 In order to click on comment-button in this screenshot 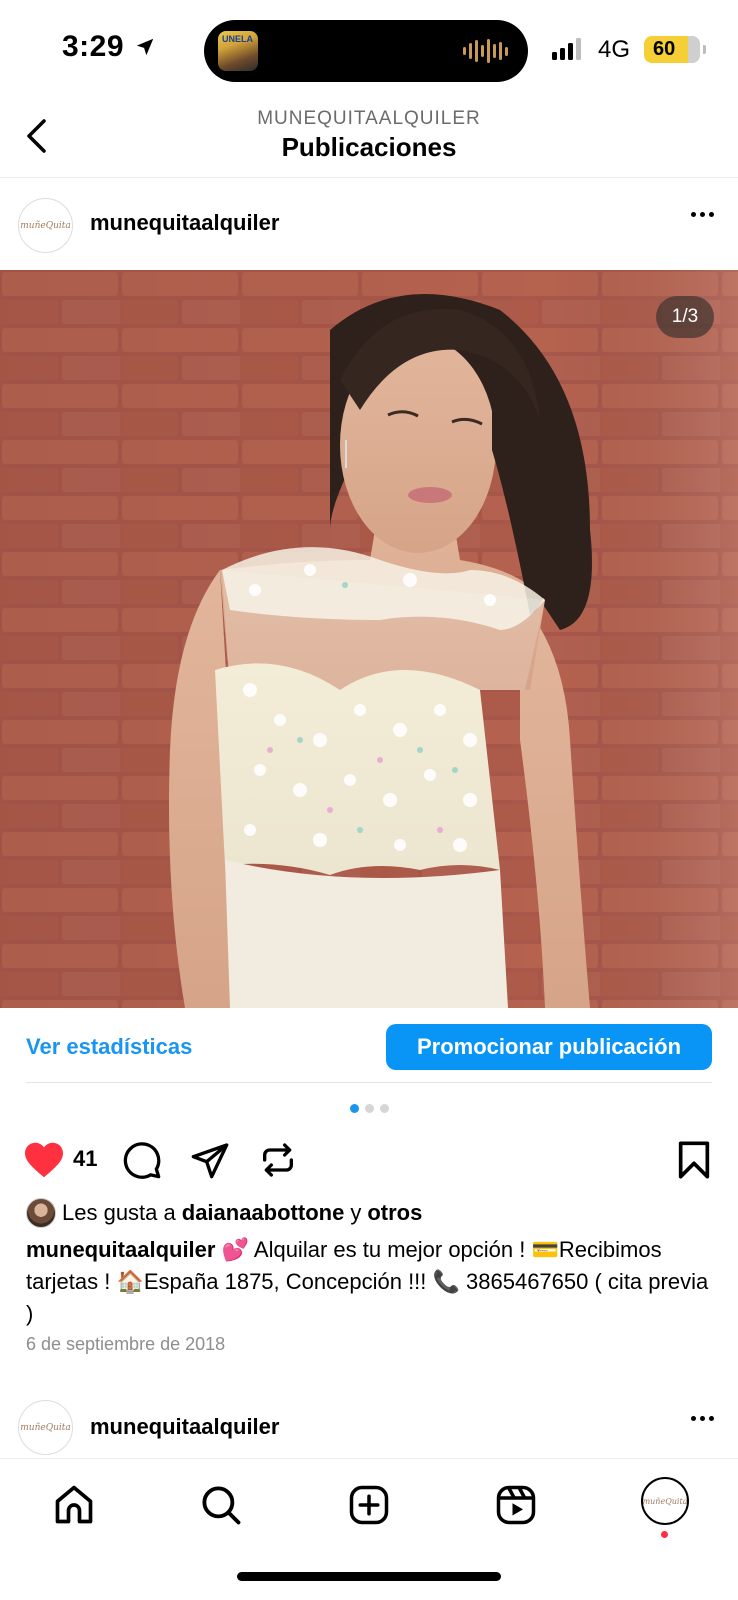, I will do `click(142, 1160)`.